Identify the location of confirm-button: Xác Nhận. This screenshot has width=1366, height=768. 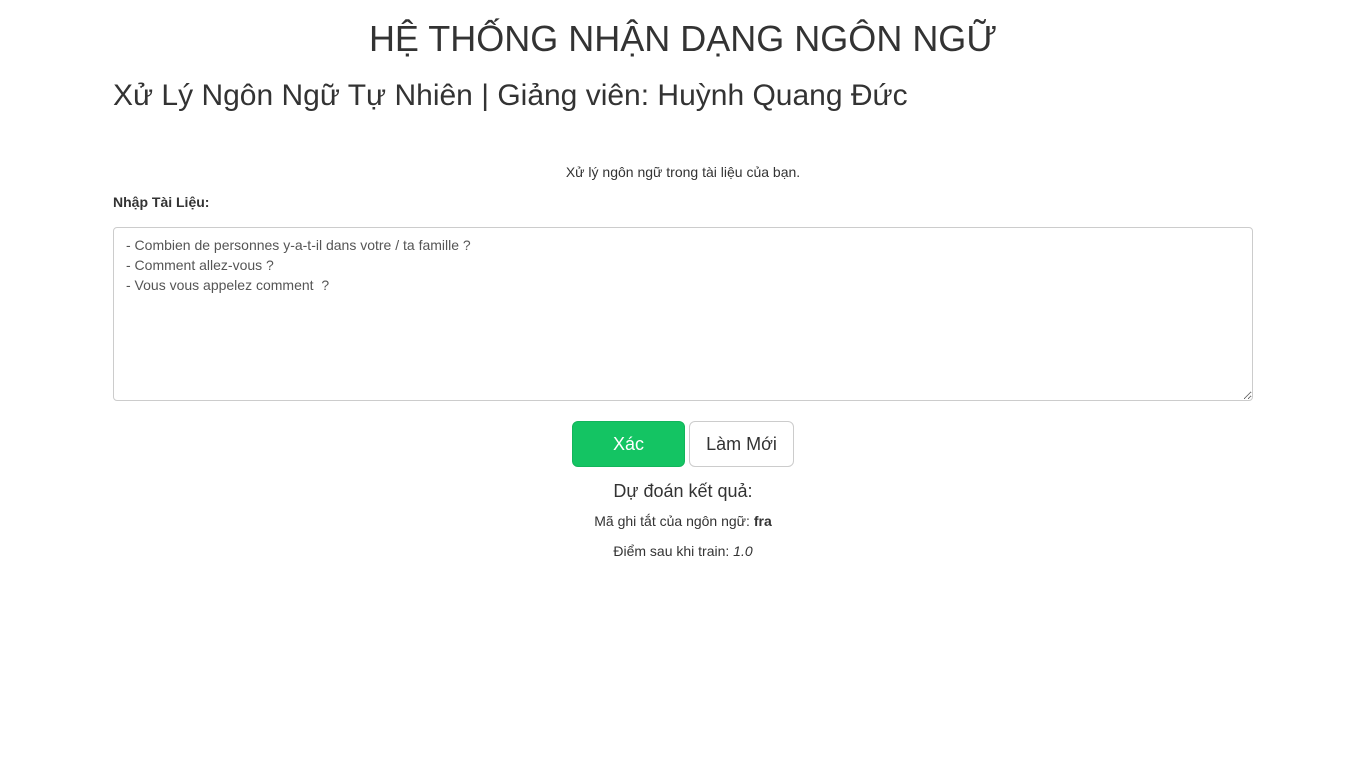
(628, 459).